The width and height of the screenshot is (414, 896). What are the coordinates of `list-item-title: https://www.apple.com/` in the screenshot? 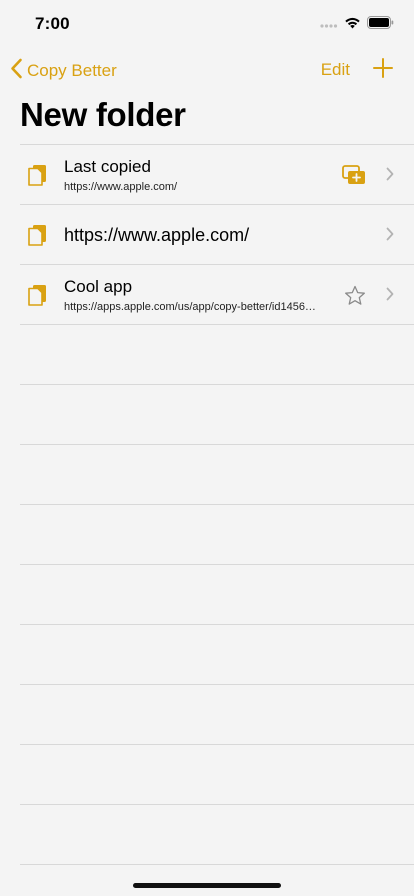 It's located at (157, 235).